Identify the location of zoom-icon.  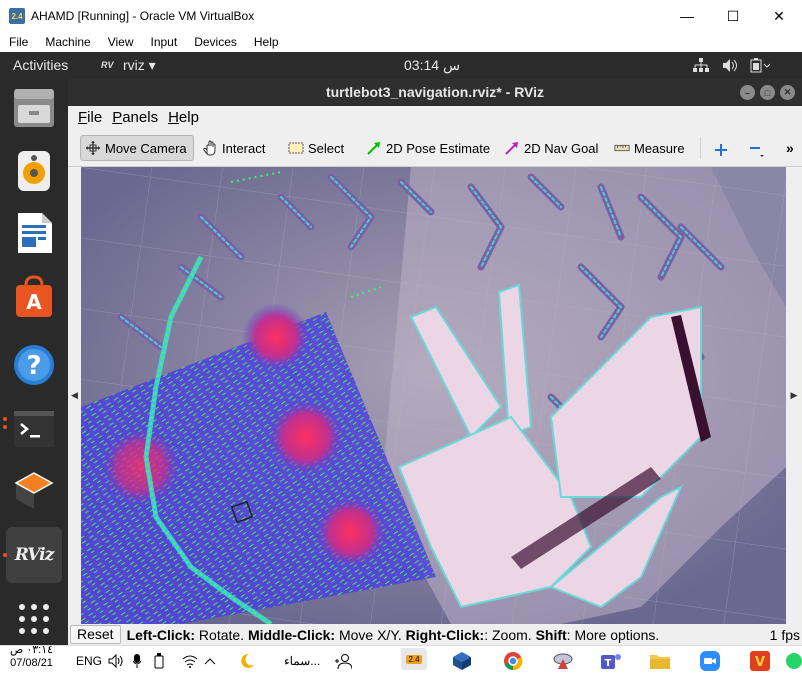
(710, 661).